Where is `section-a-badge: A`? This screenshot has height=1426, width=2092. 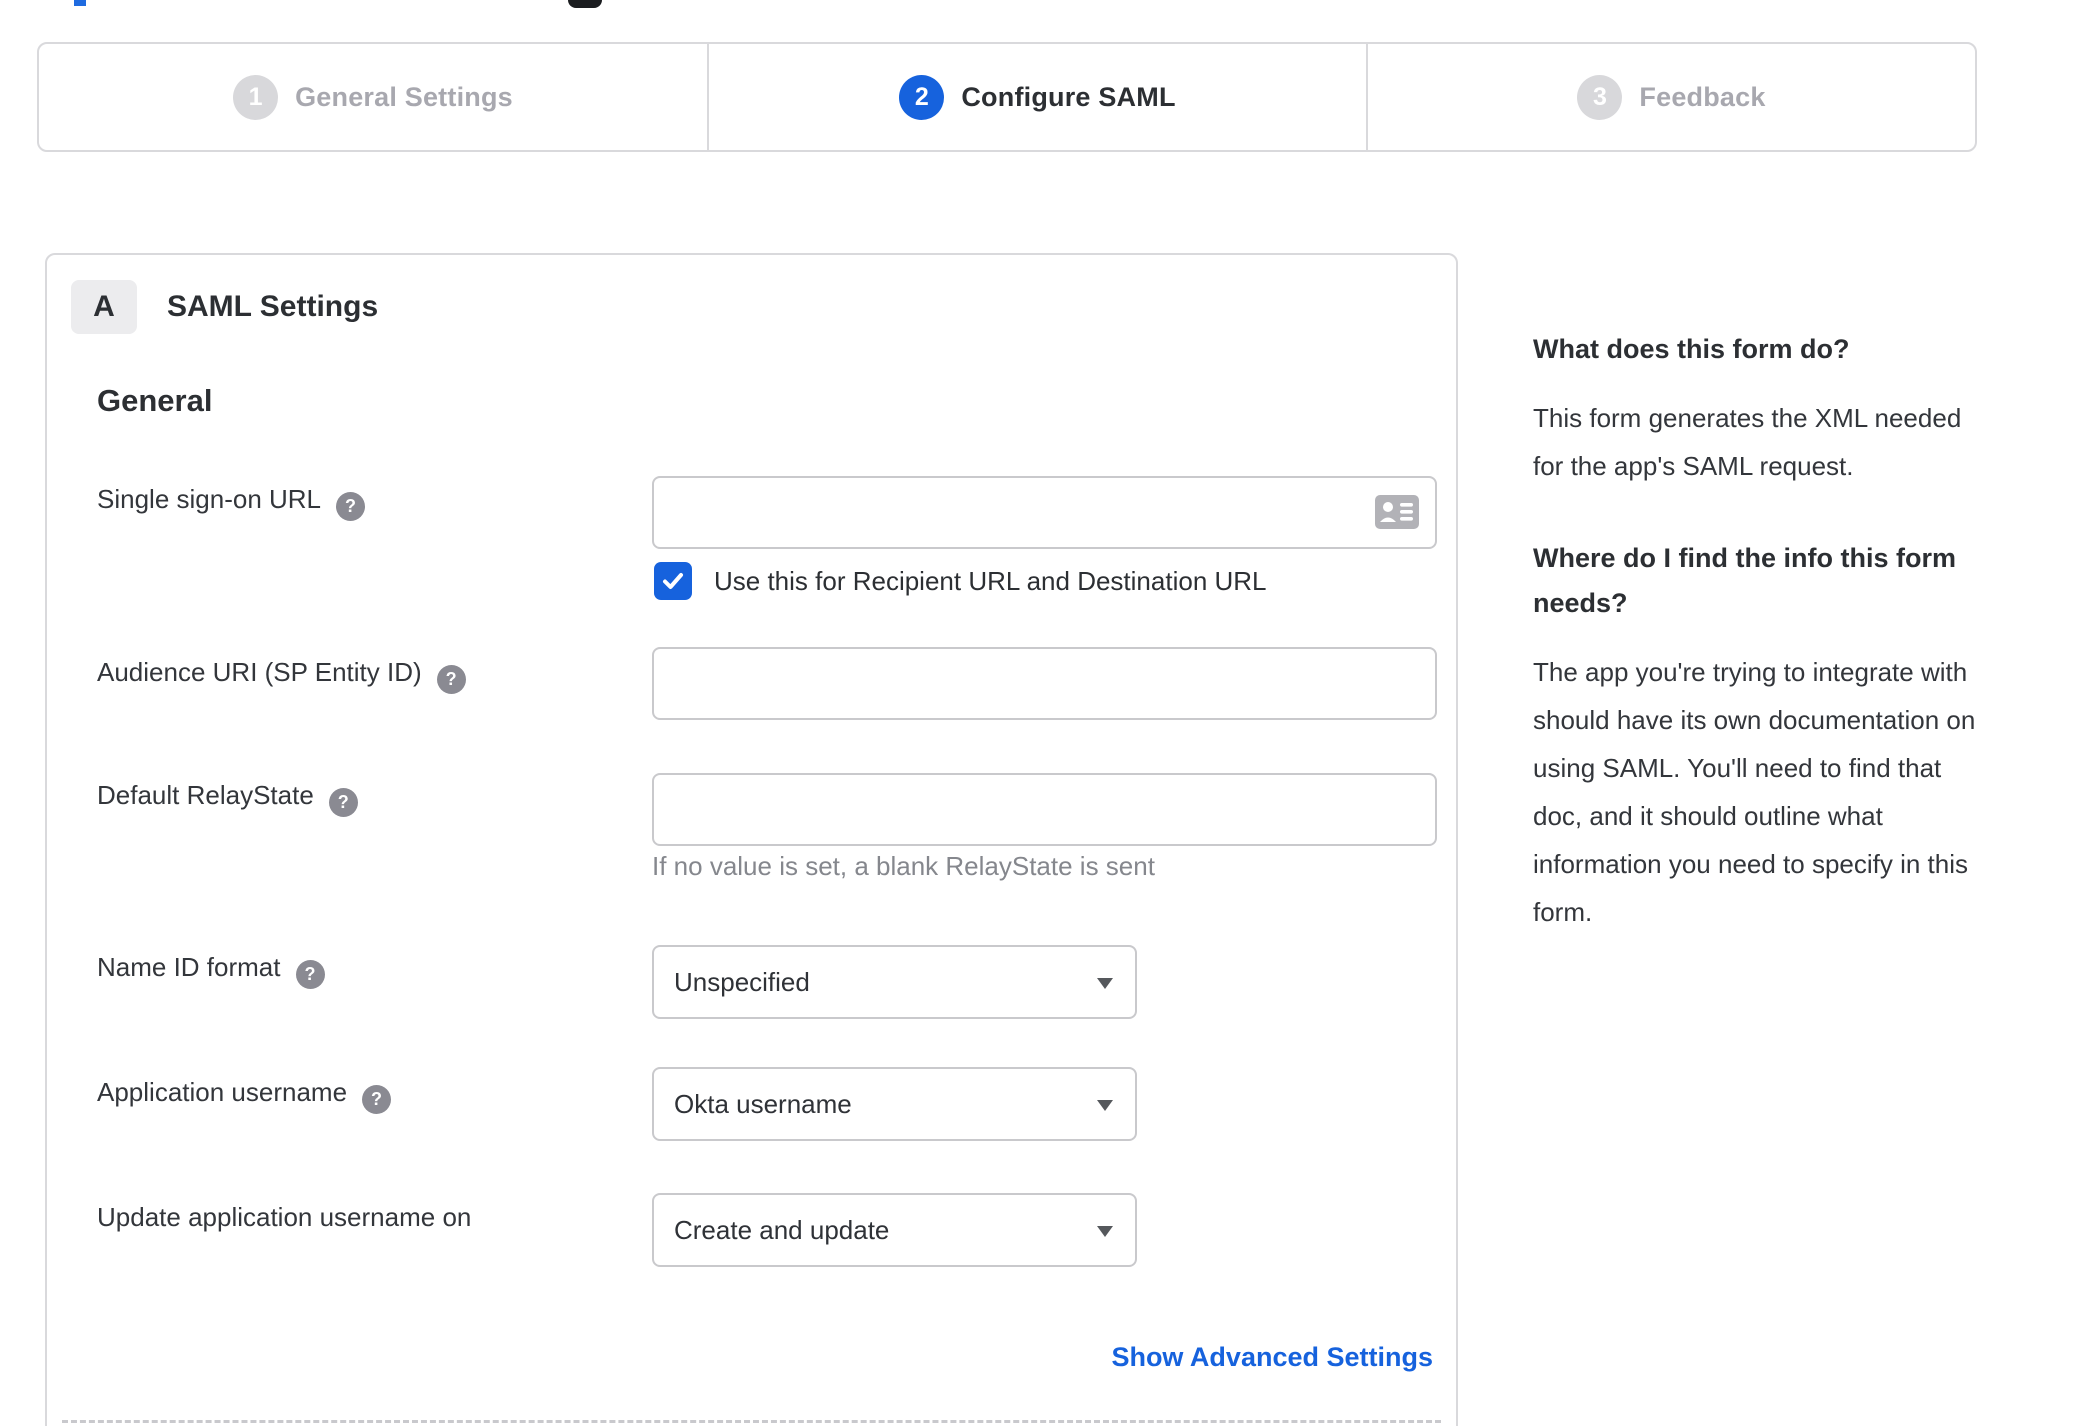
section-a-badge: A is located at coordinates (104, 307).